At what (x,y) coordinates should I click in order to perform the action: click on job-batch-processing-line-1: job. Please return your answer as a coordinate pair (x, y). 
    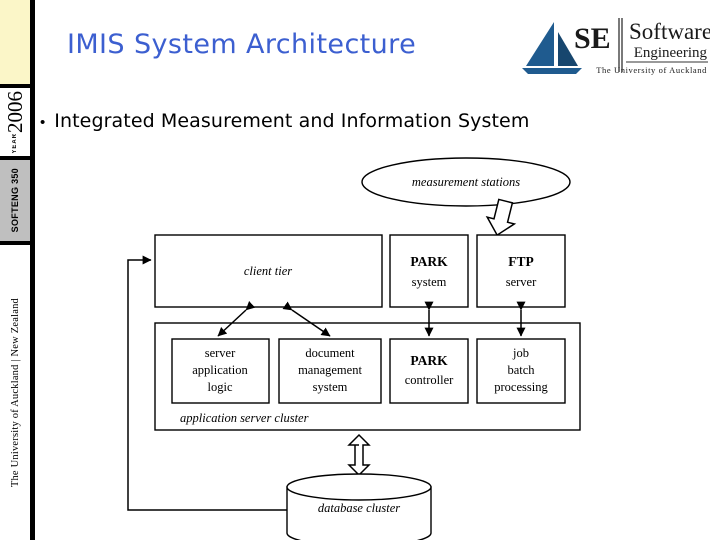
    Looking at the image, I should click on (520, 353).